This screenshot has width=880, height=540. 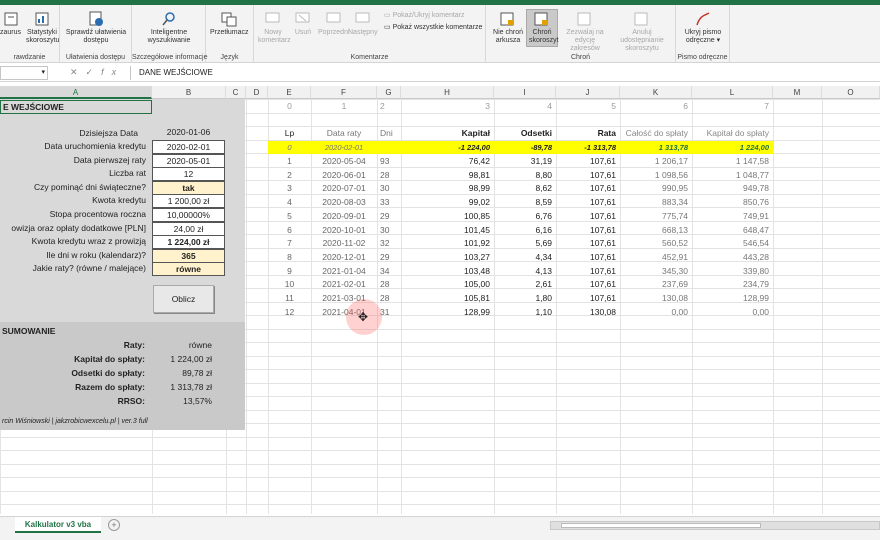 What do you see at coordinates (385, 256) in the screenshot?
I see `schedule-cell: 29` at bounding box center [385, 256].